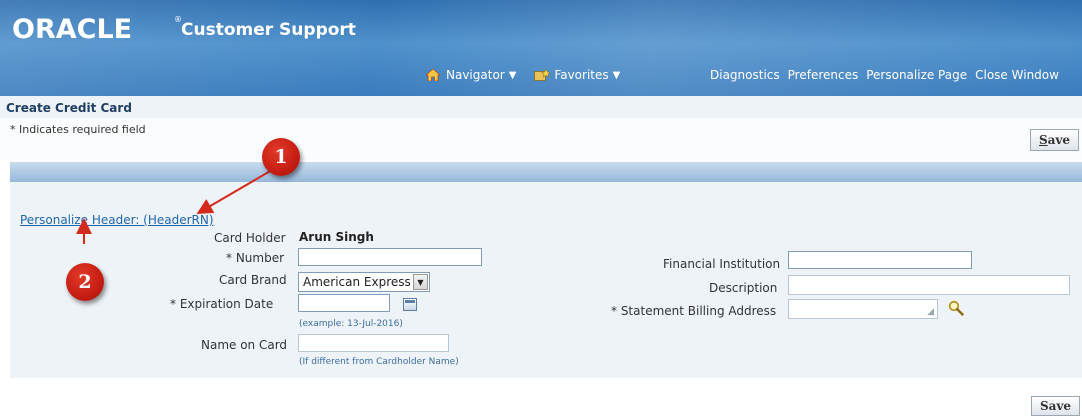 The image size is (1082, 416). Describe the element at coordinates (281, 157) in the screenshot. I see `callout-badge-1: 1` at that location.